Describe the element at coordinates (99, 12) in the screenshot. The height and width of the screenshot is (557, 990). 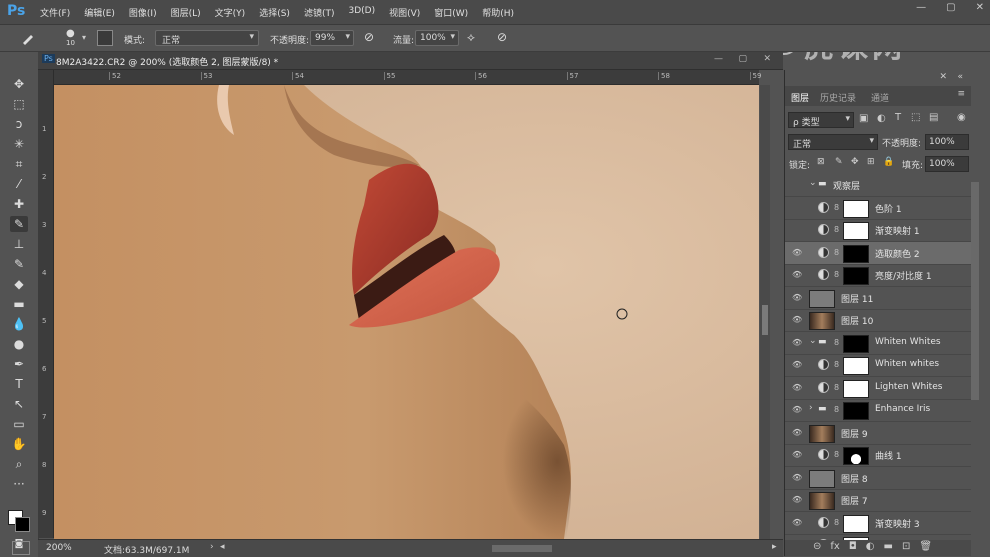
I see `menu-item: 编辑(E)` at that location.